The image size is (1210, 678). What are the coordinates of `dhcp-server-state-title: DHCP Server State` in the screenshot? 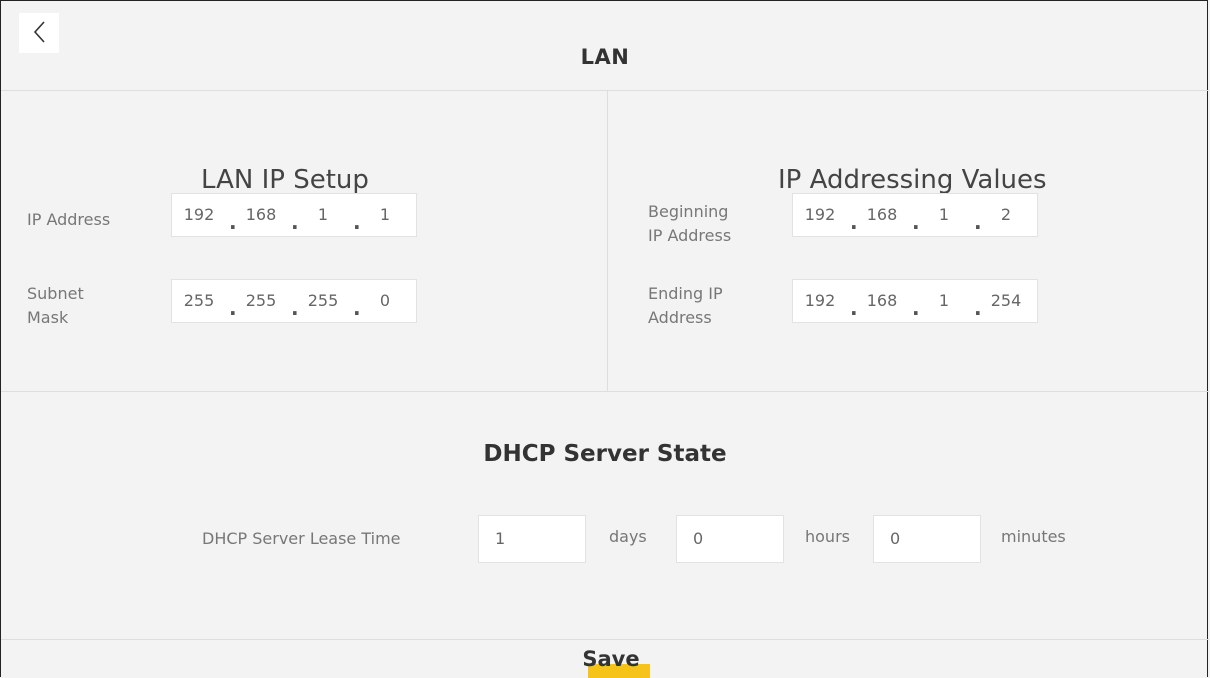 It's located at (605, 454).